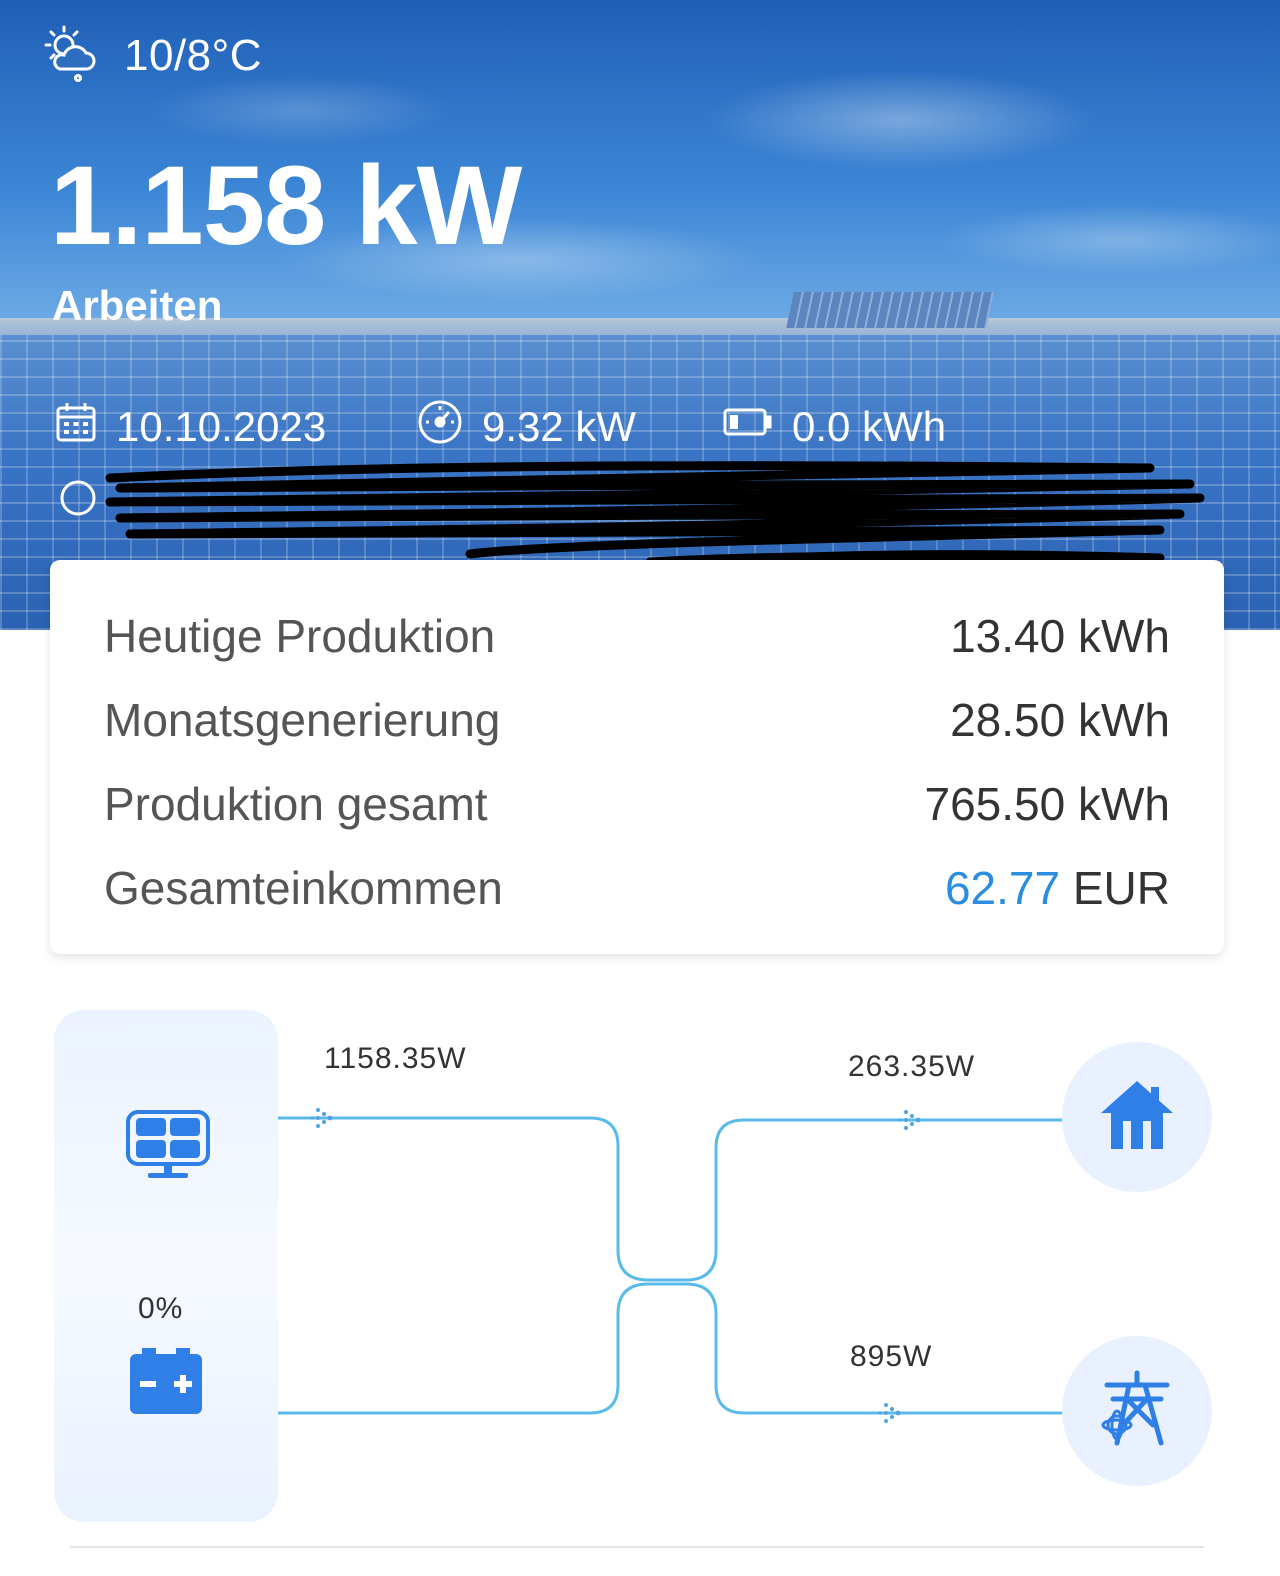 This screenshot has width=1280, height=1576. I want to click on battery-soc-label: 0%, so click(161, 1308).